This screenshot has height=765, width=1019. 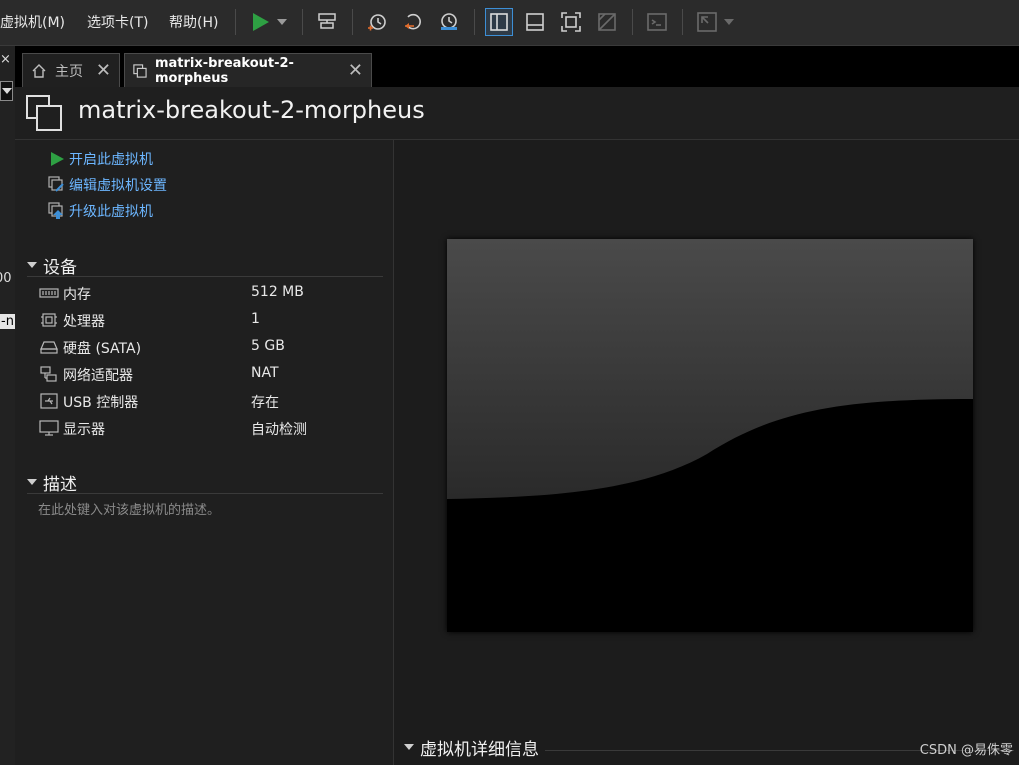 What do you see at coordinates (102, 349) in the screenshot?
I see `device-name: 硬盘 (SATA)` at bounding box center [102, 349].